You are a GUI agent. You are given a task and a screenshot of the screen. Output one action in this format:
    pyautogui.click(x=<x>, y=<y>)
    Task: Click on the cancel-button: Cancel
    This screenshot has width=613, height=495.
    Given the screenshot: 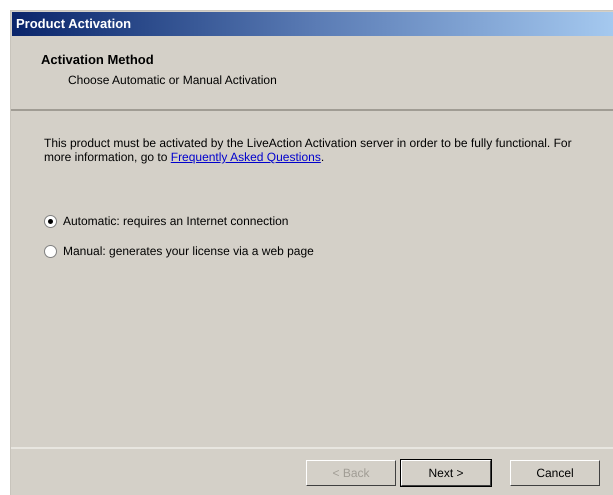 What is the action you would take?
    pyautogui.click(x=555, y=473)
    